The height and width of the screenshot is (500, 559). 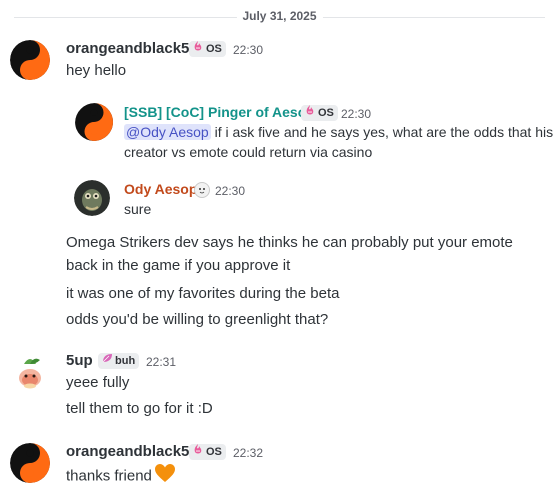 I want to click on date-label: July 31, 2025, so click(x=279, y=16).